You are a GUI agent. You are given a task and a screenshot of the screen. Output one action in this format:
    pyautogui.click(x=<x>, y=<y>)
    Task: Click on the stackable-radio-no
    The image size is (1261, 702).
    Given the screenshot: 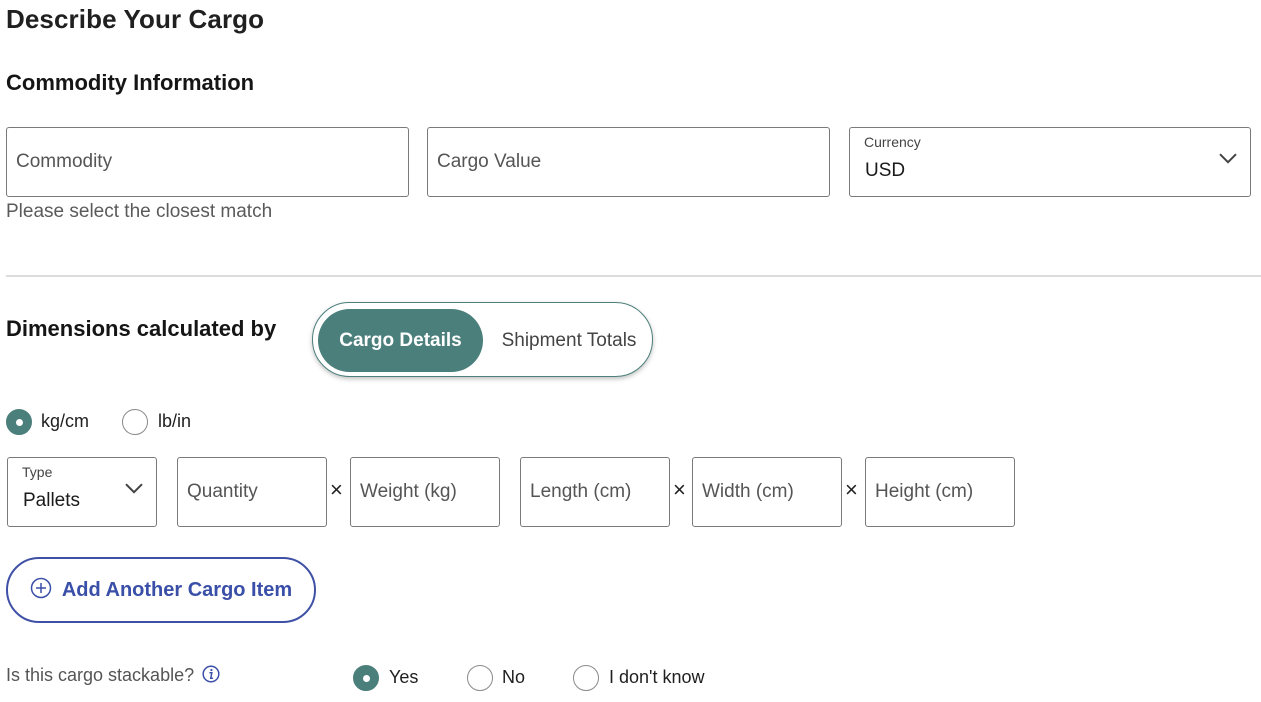 What is the action you would take?
    pyautogui.click(x=480, y=678)
    